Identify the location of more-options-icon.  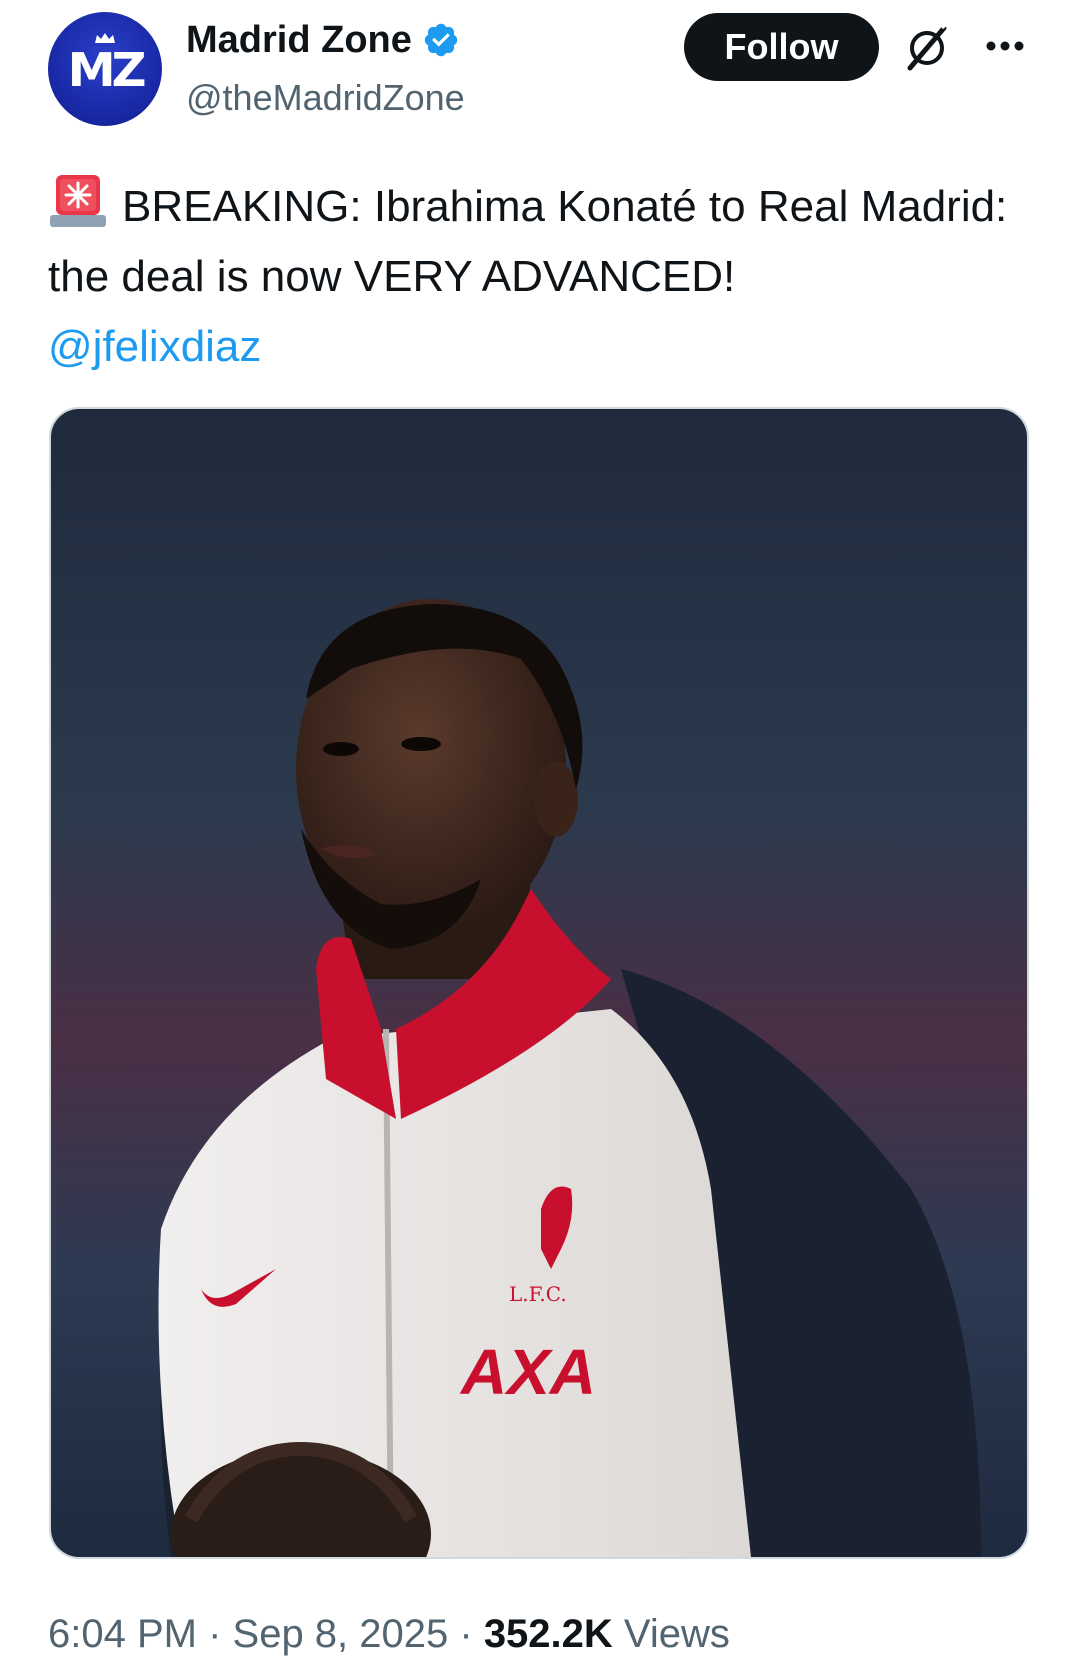
(1005, 46).